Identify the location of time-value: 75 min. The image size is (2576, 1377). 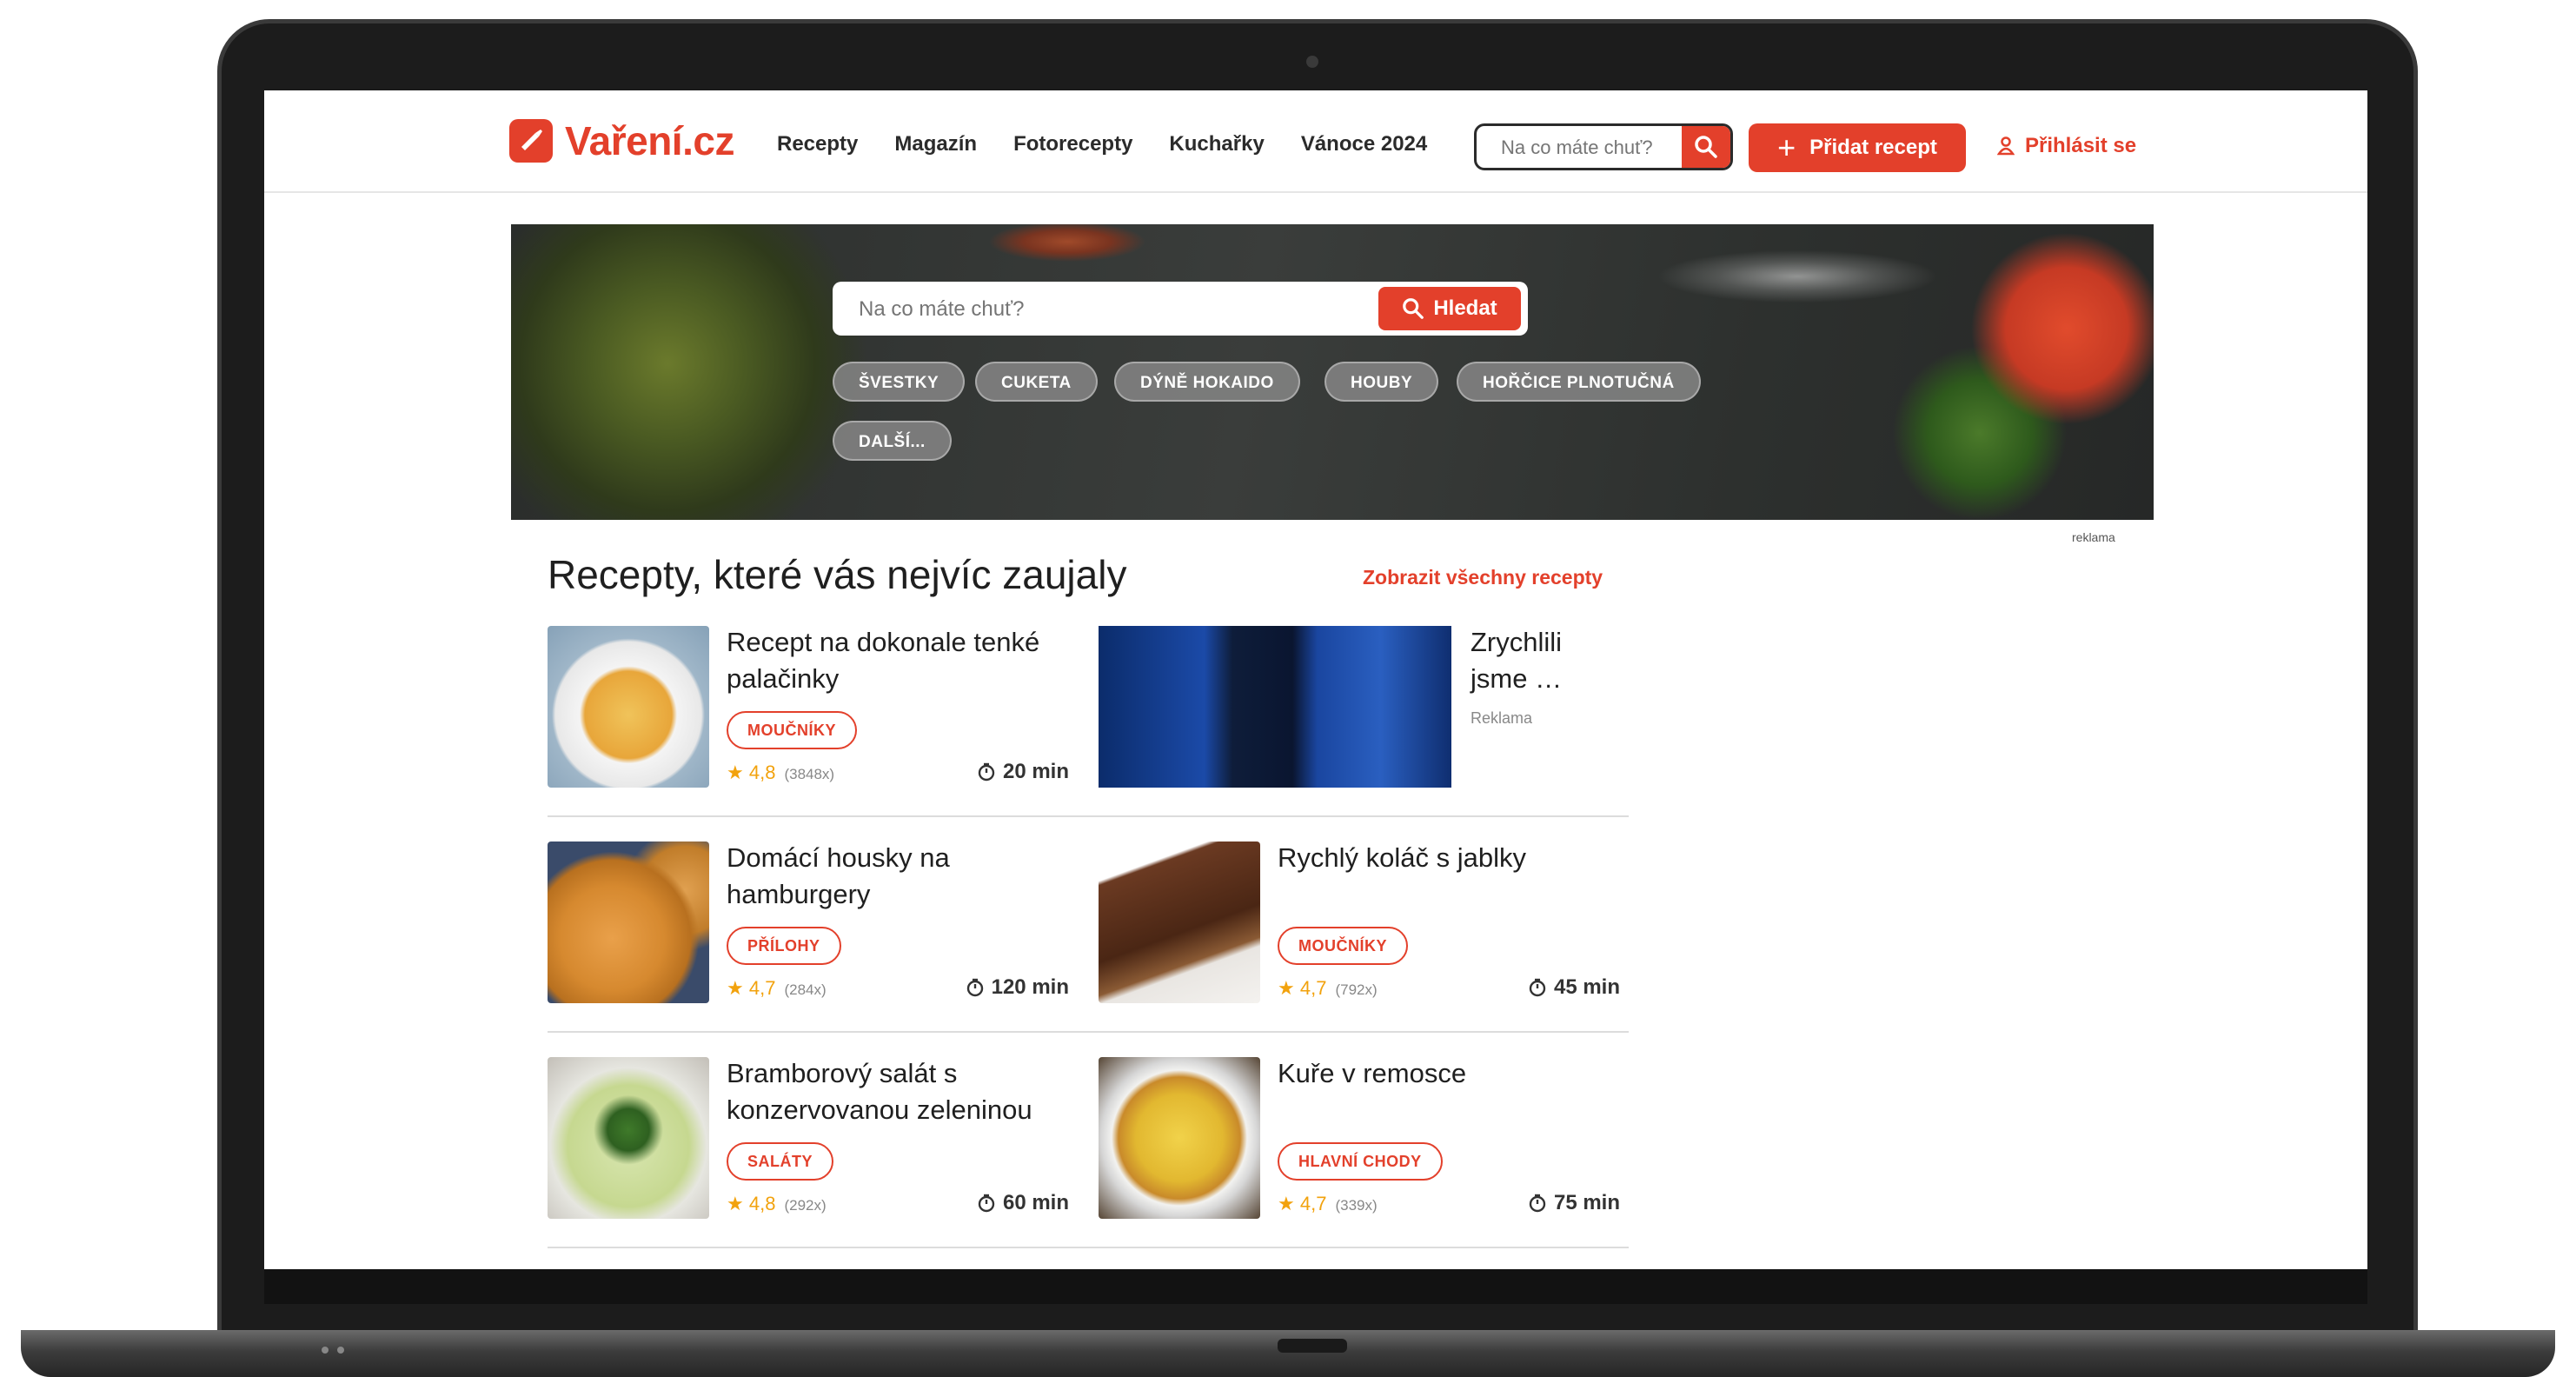
(1586, 1202).